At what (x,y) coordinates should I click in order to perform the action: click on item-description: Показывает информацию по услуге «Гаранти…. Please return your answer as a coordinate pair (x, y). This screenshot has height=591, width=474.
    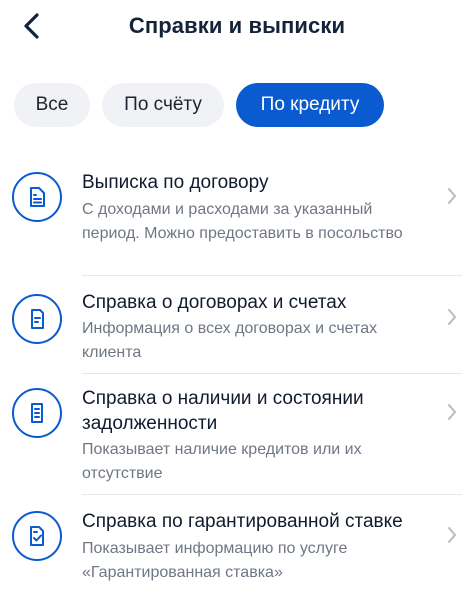
    Looking at the image, I should click on (215, 560).